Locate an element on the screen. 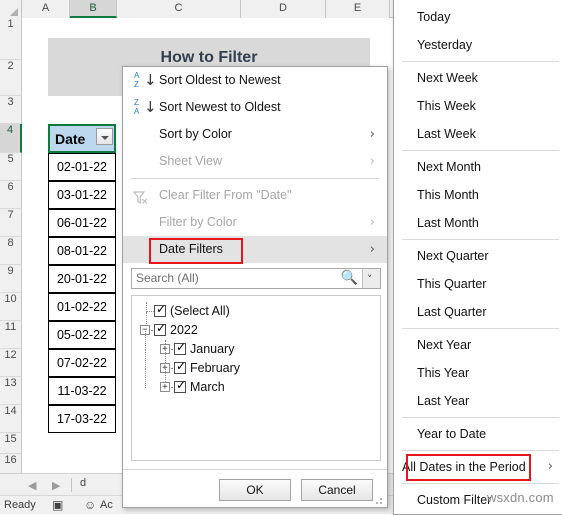  submenu-item-next-quarter: Next Quarter is located at coordinates (478, 256).